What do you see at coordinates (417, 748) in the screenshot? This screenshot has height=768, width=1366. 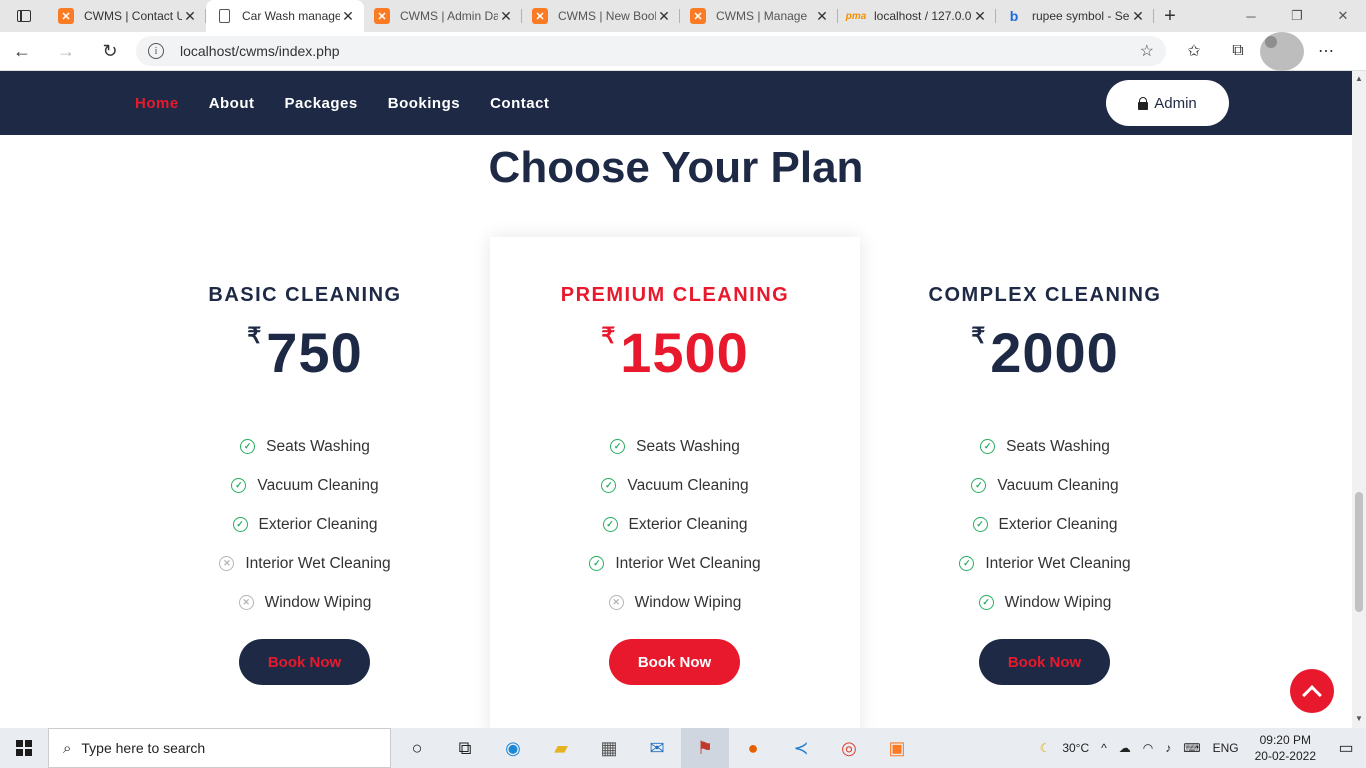 I see `cortana-icon: ○` at bounding box center [417, 748].